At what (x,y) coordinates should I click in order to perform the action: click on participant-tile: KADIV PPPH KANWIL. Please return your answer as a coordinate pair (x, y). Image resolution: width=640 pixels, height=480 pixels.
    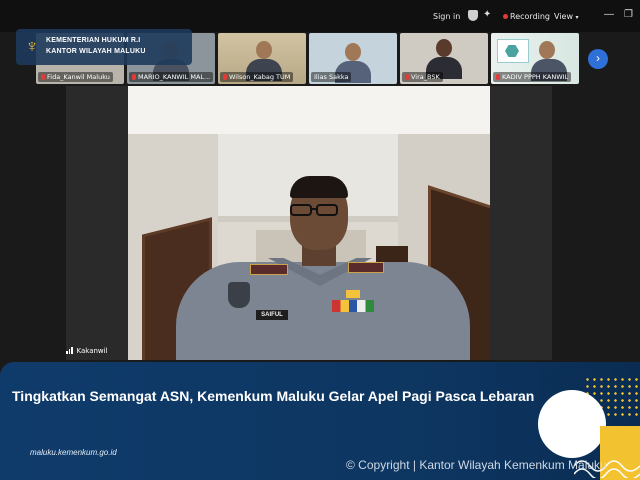
    Looking at the image, I should click on (535, 58).